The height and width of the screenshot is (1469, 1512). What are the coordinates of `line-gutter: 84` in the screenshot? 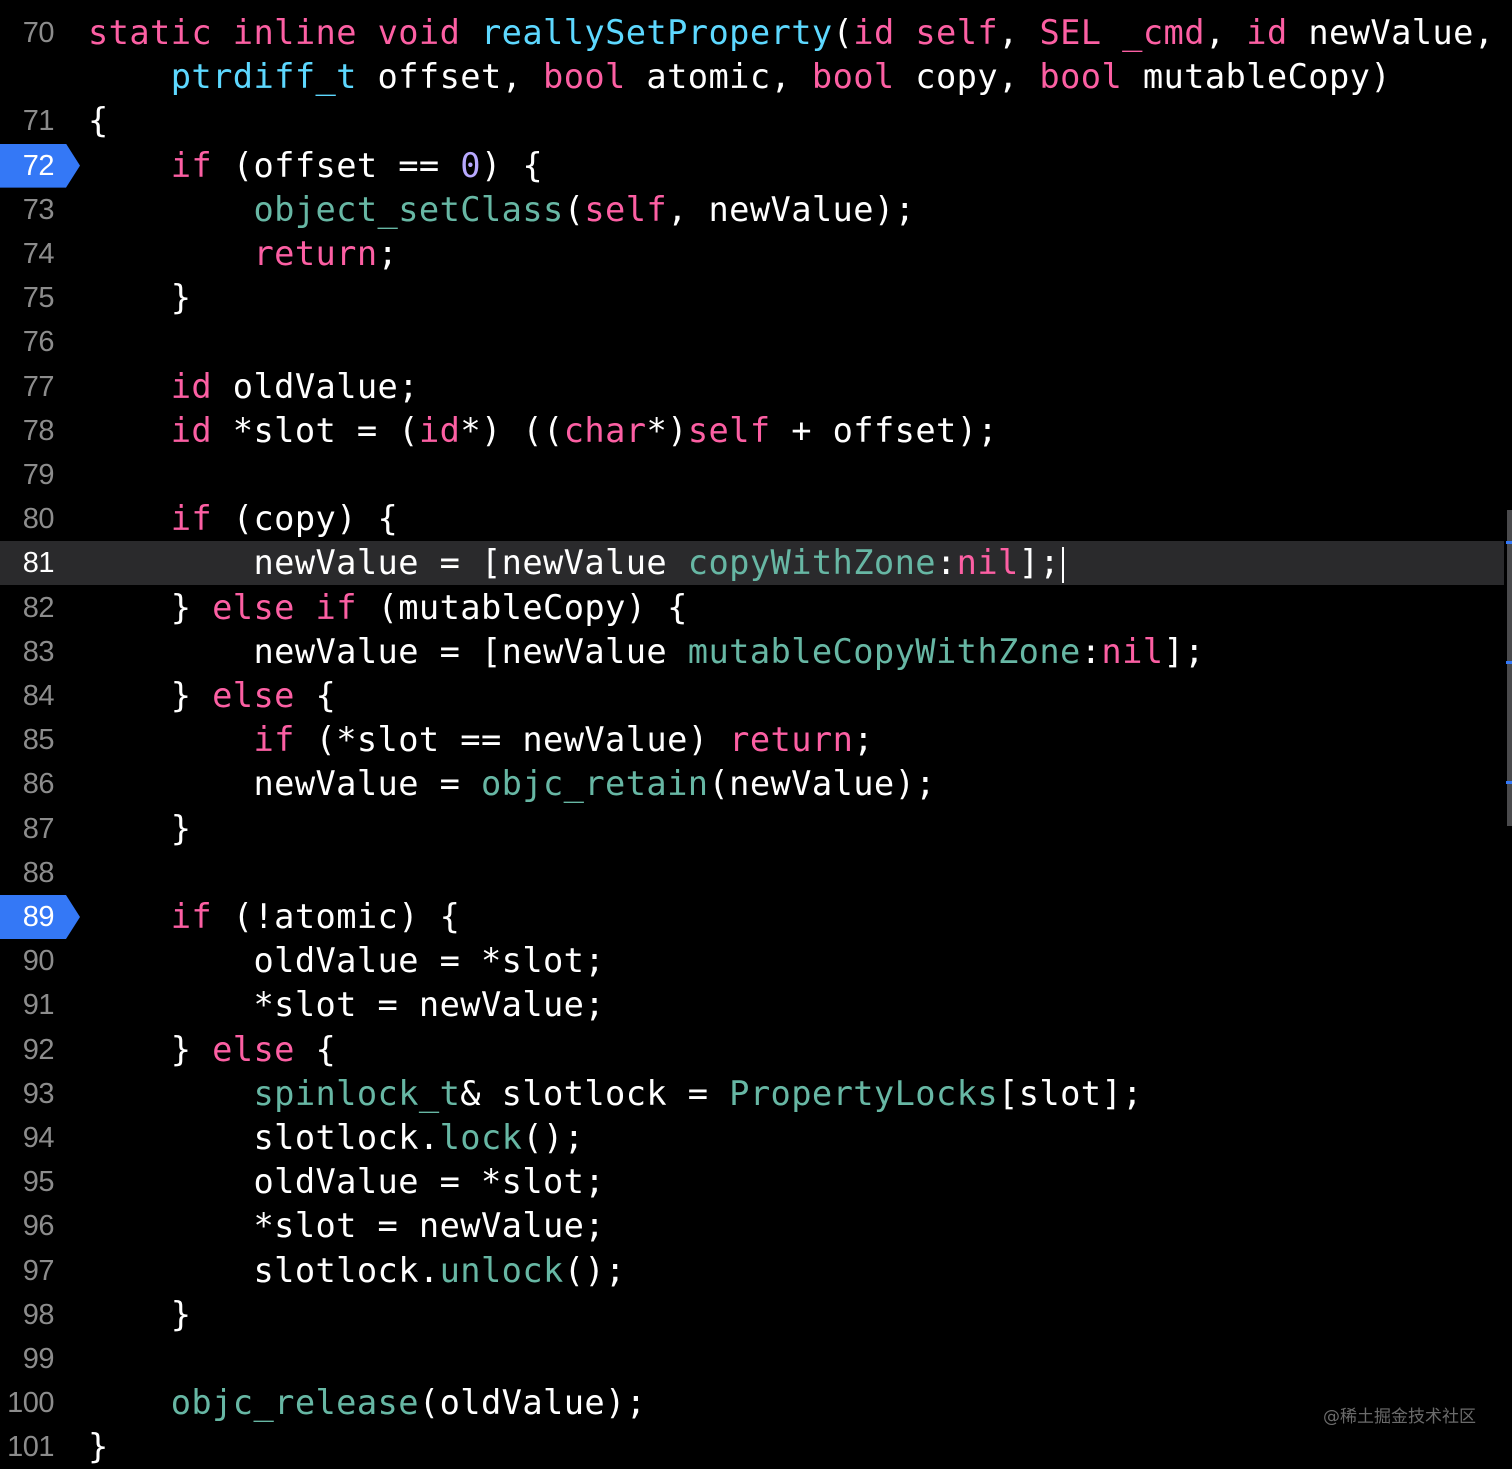 It's located at (40, 696).